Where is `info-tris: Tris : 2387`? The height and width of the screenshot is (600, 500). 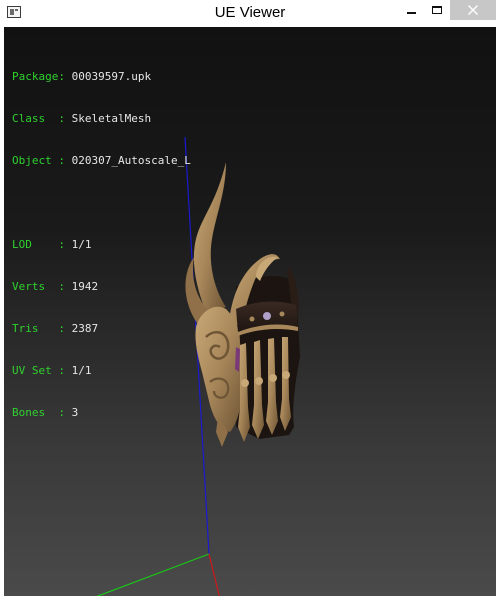
info-tris: Tris : 2387 is located at coordinates (101, 329).